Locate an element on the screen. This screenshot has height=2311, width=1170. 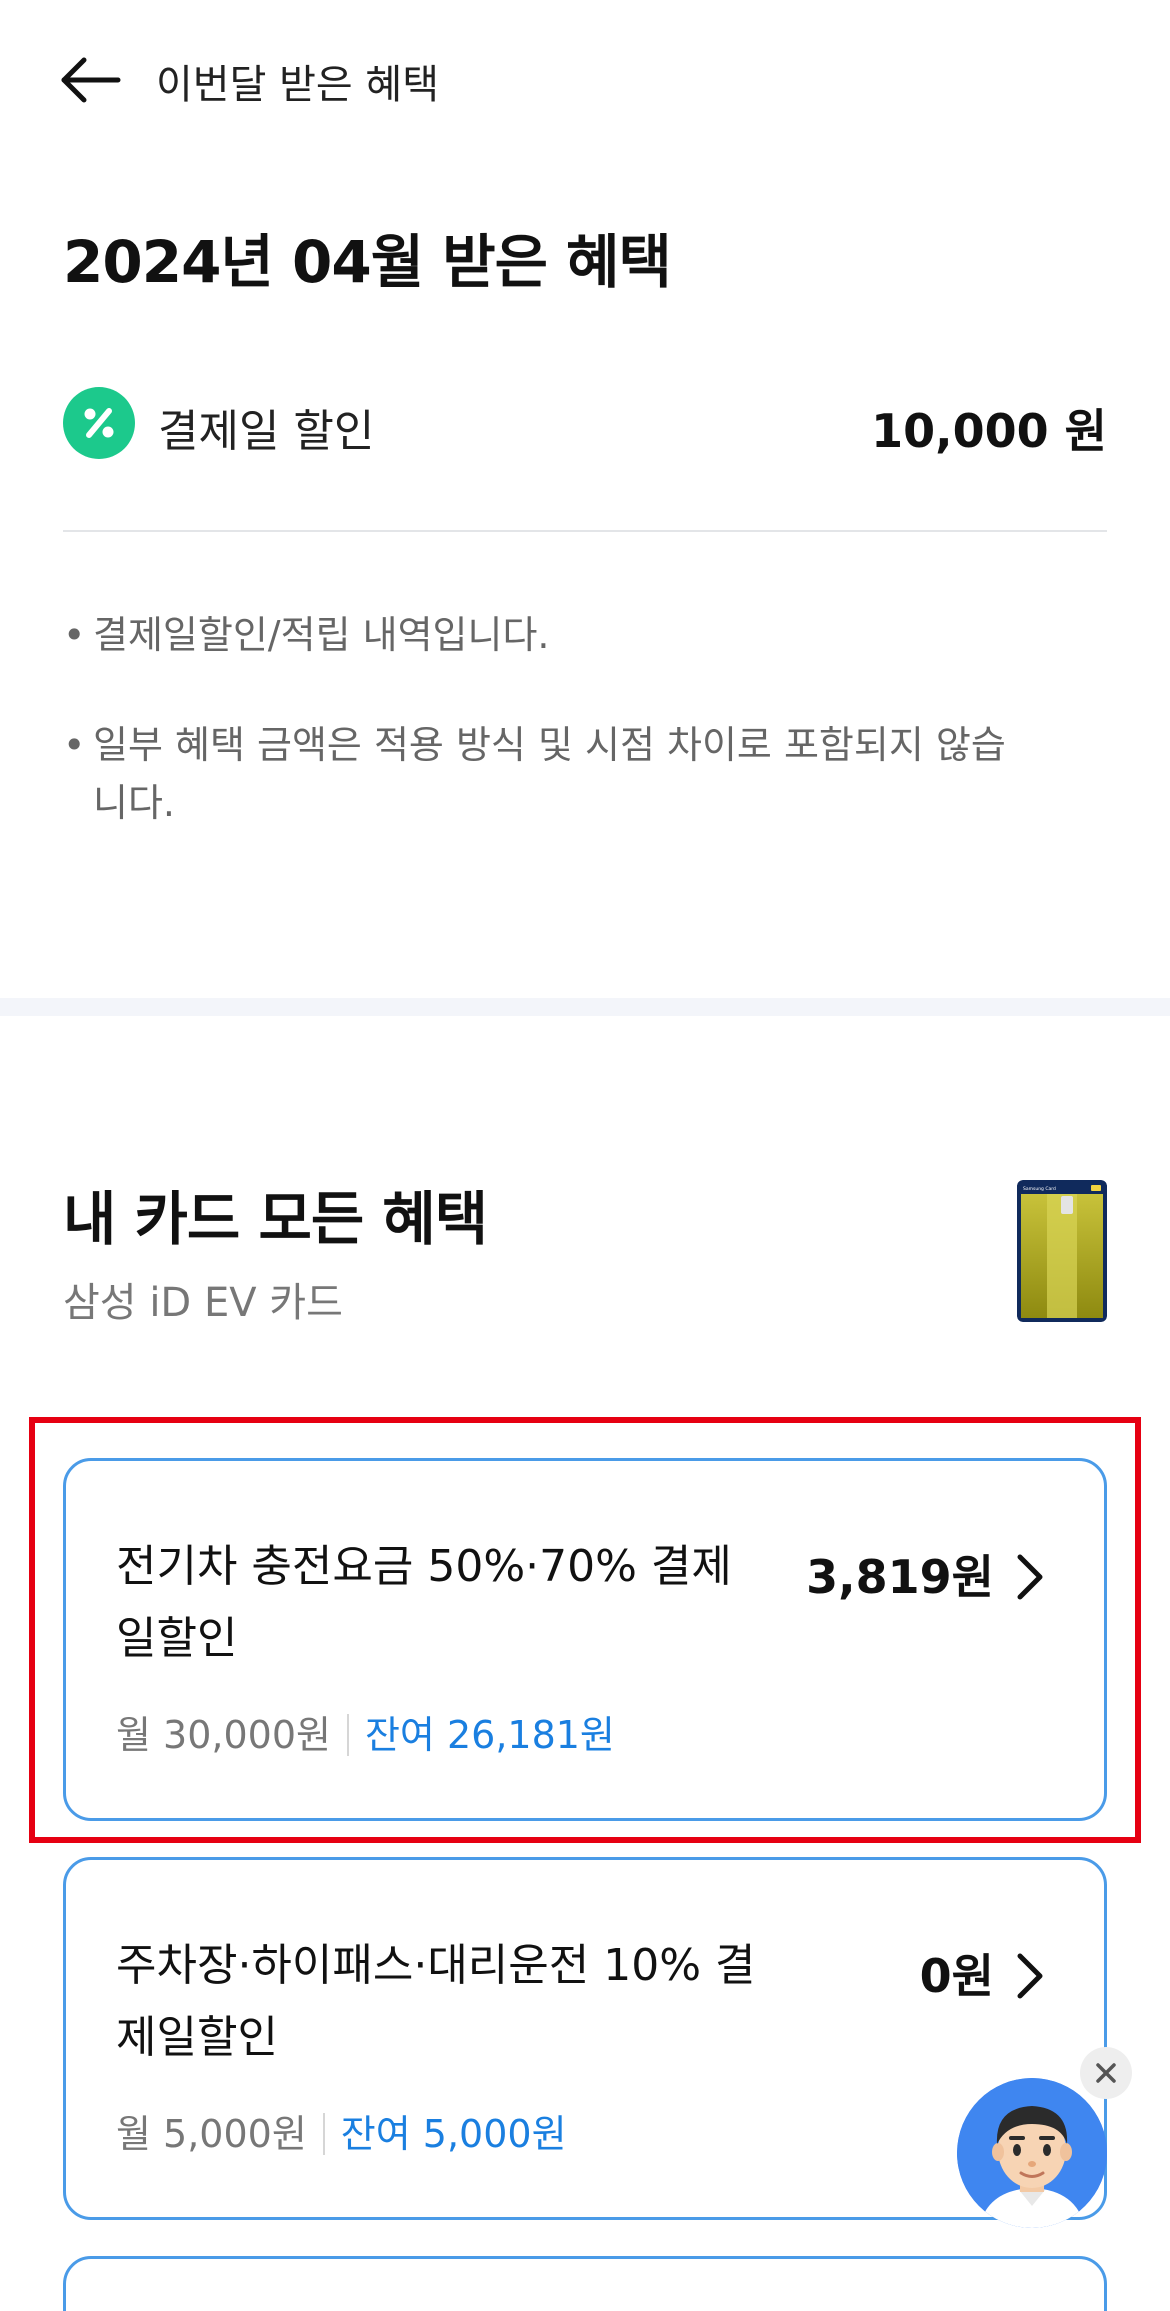
chat-close-button is located at coordinates (1106, 2073).